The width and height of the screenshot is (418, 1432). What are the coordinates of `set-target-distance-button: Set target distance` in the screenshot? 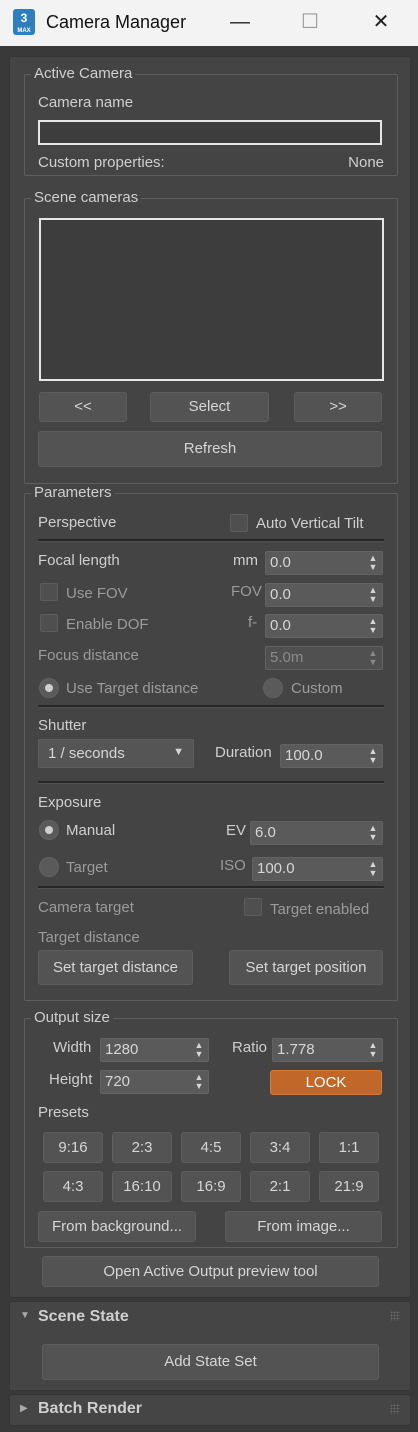 It's located at (115, 967).